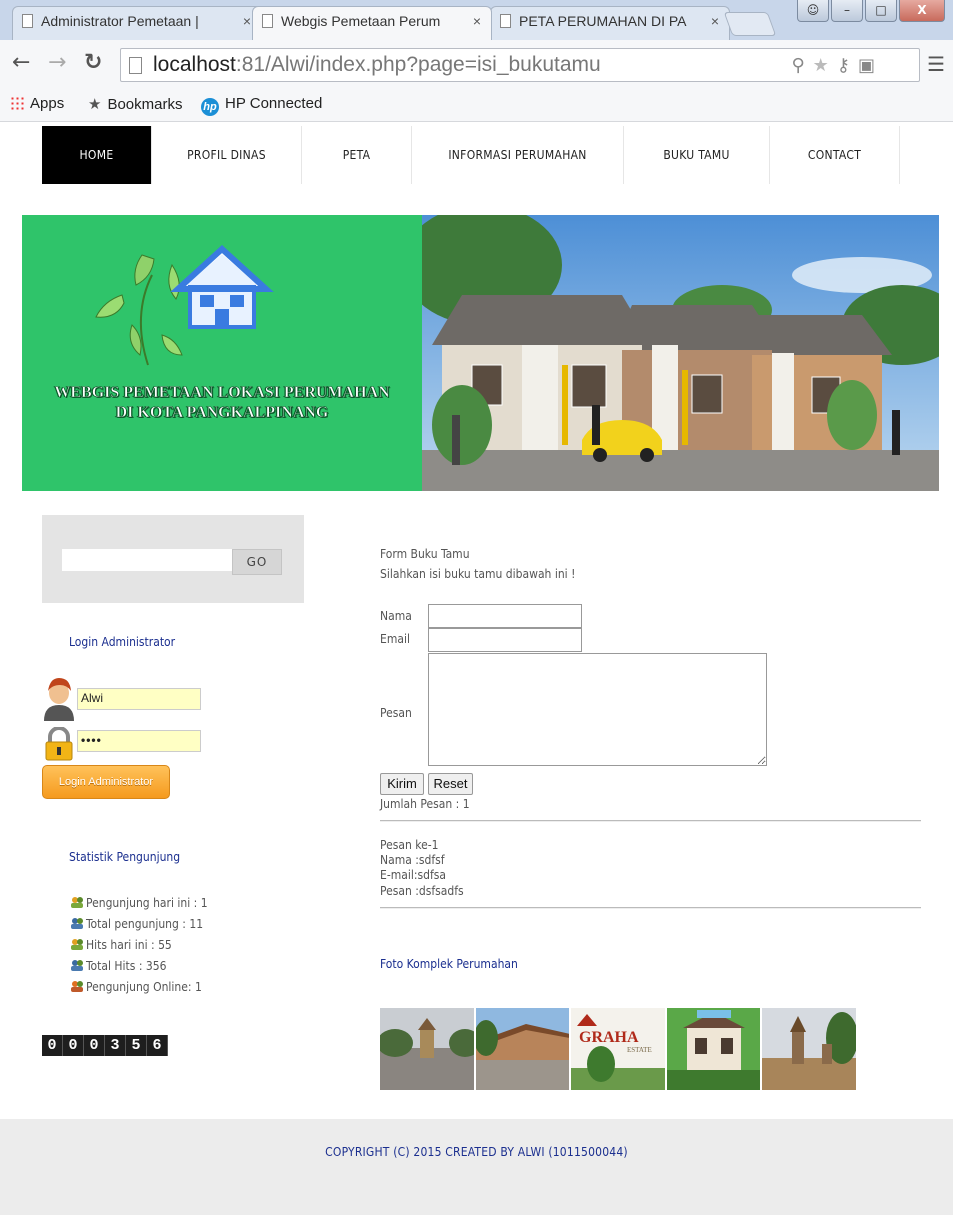  What do you see at coordinates (603, 21) in the screenshot?
I see `tab-title: PETA PERUMAHAN DI PA` at bounding box center [603, 21].